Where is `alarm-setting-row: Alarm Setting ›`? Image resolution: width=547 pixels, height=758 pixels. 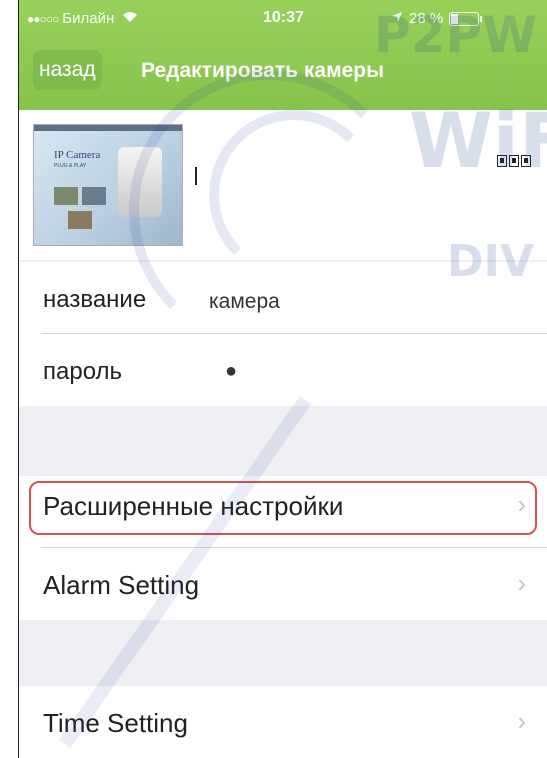
alarm-setting-row: Alarm Setting › is located at coordinates (283, 584).